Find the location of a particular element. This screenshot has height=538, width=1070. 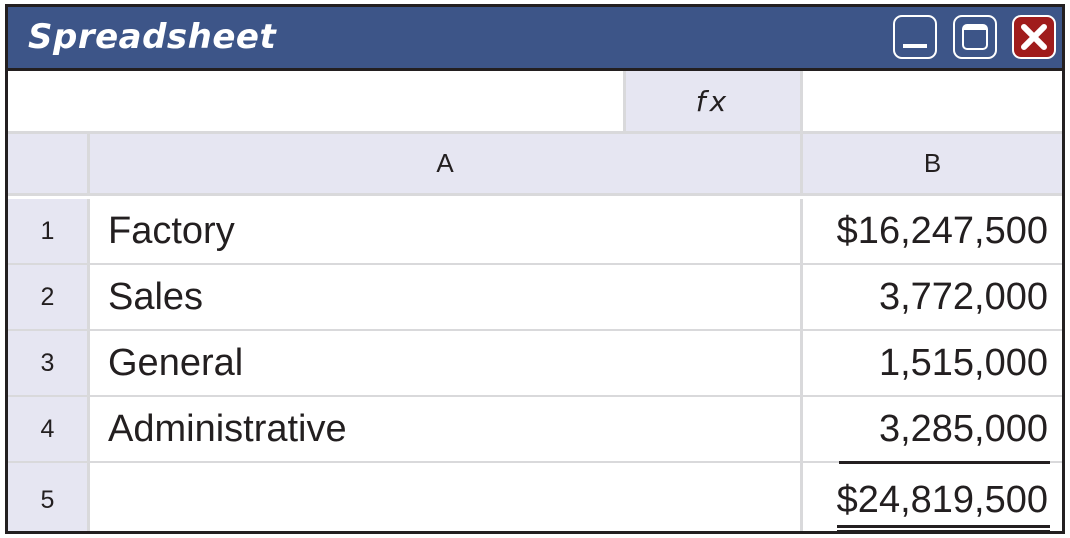

table-row: 3 General 1,515,000 is located at coordinates (535, 364).